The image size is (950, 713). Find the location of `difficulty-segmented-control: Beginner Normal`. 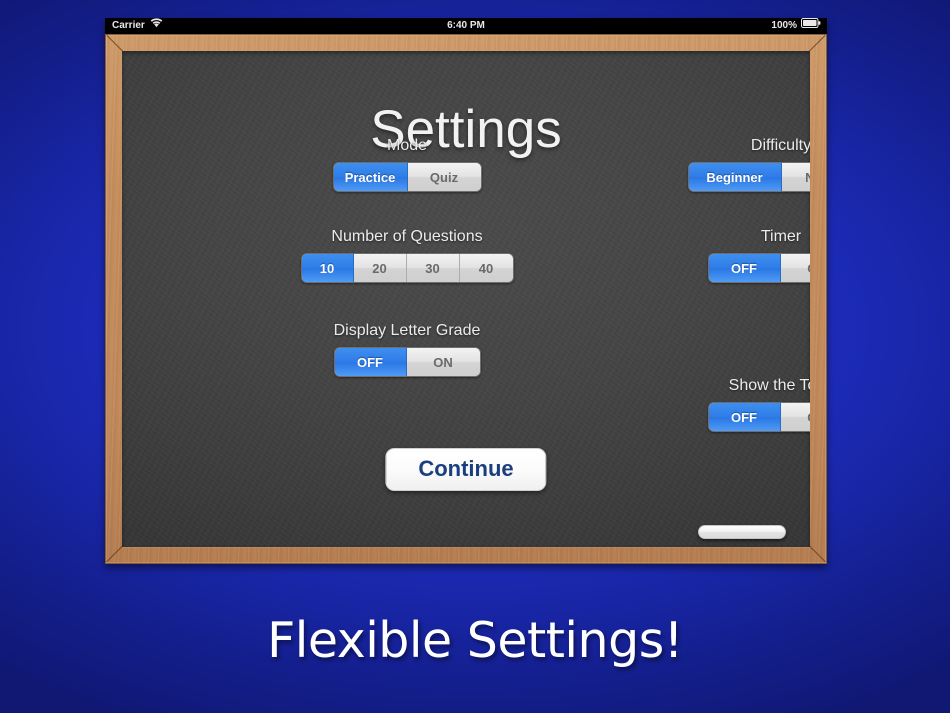

difficulty-segmented-control: Beginner Normal is located at coordinates (748, 177).